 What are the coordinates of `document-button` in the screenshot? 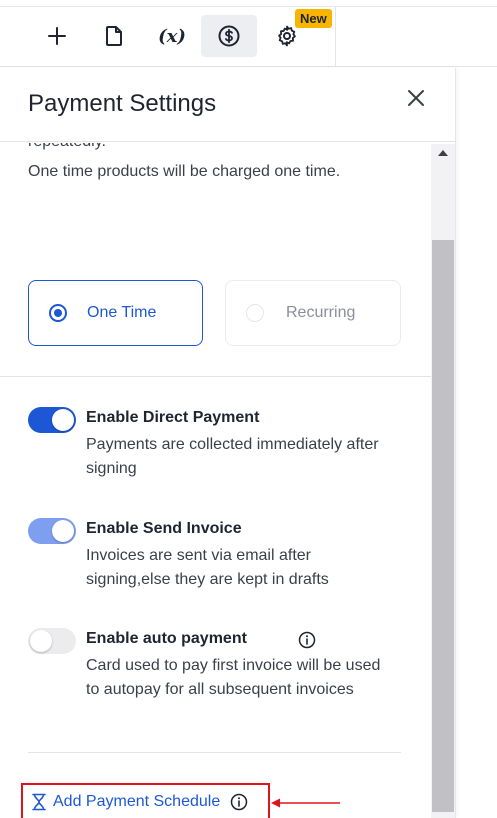 It's located at (114, 36).